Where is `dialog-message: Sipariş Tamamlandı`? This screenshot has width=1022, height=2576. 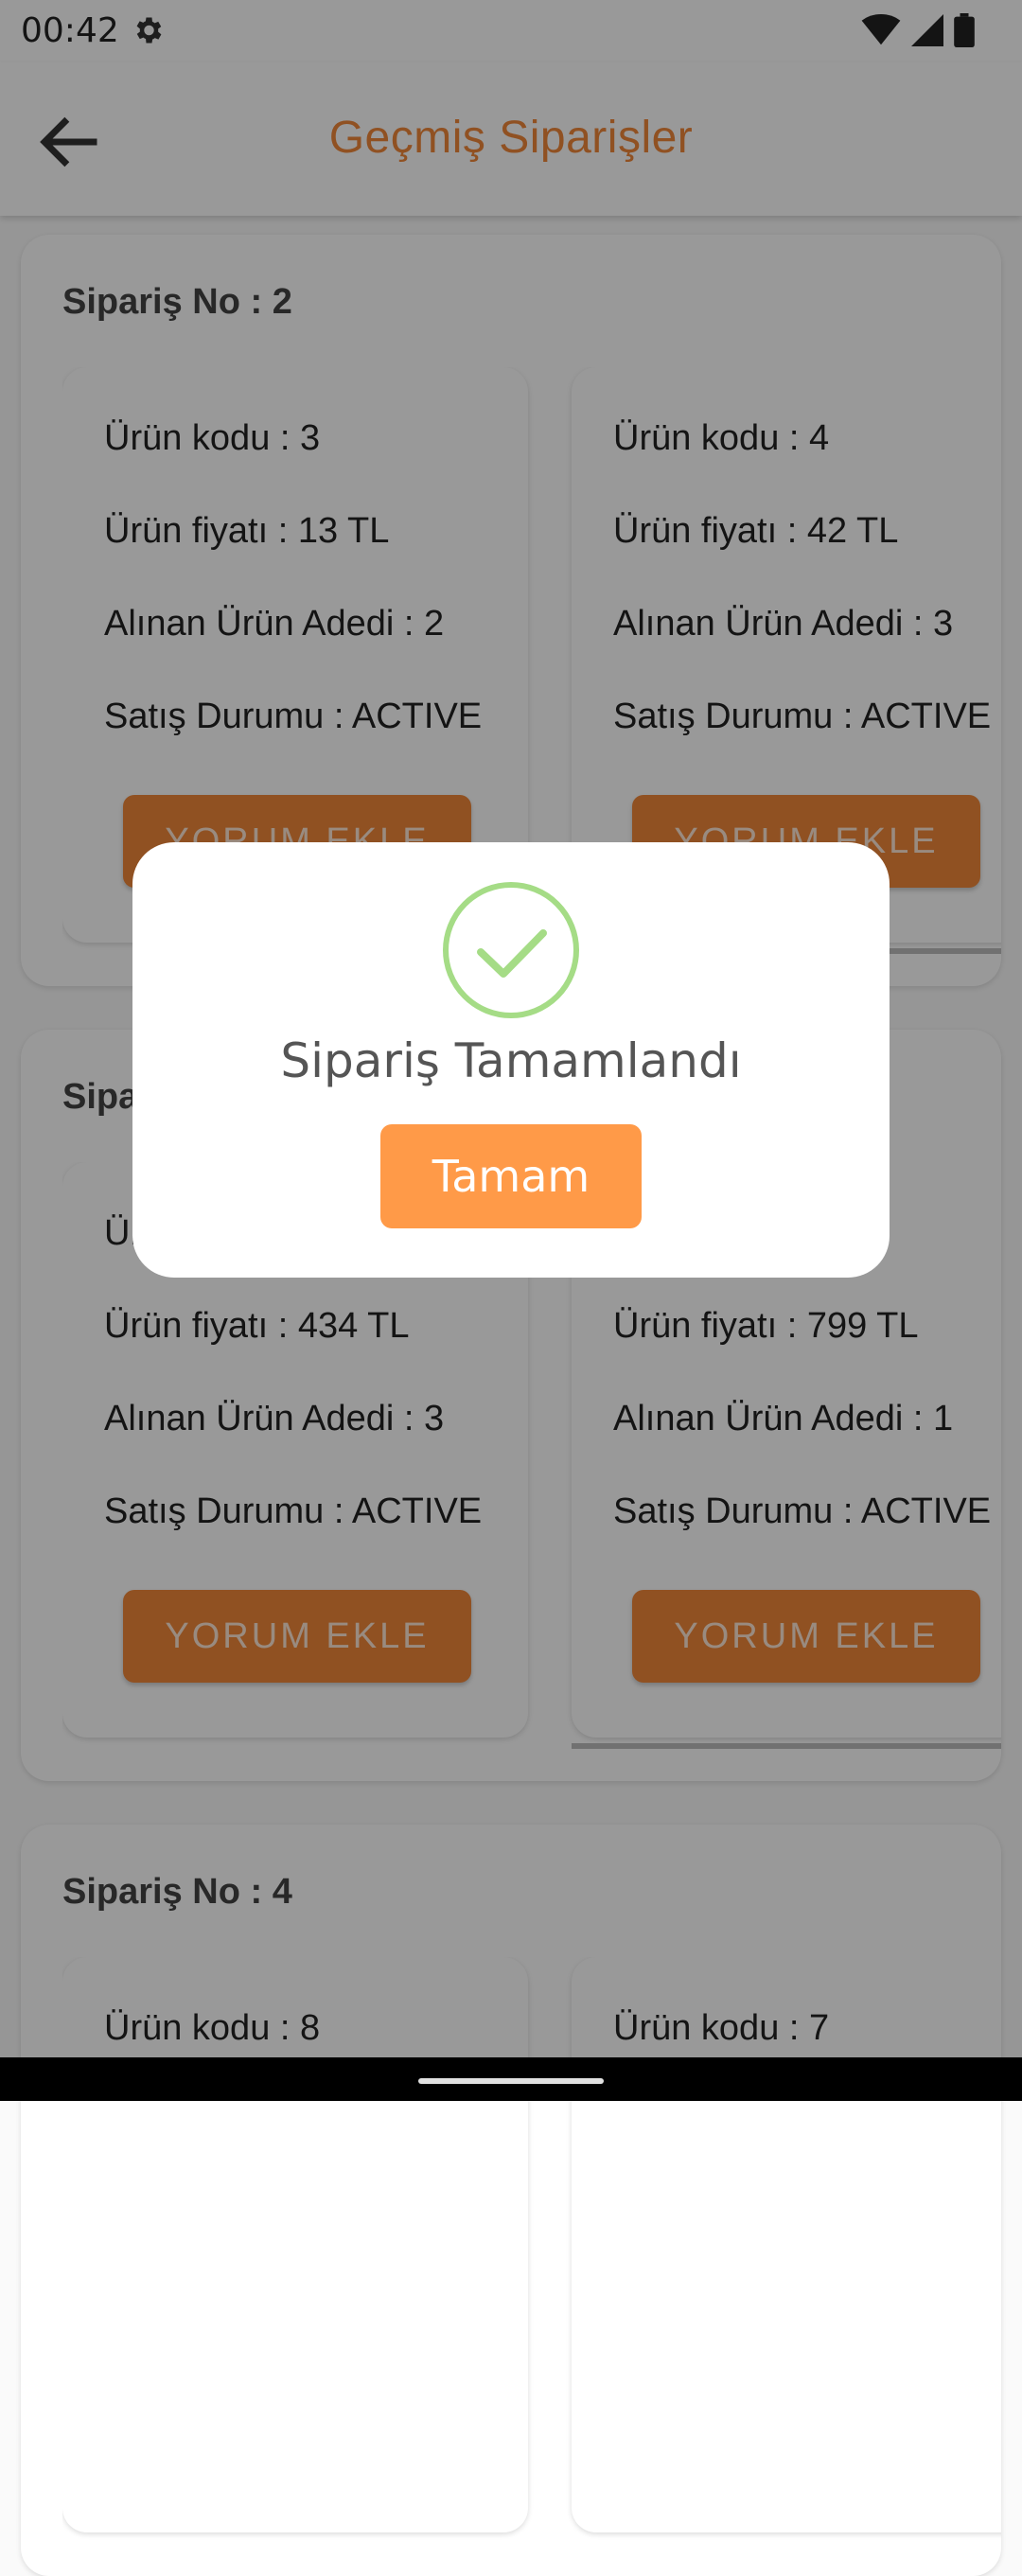
dialog-message: Sipariş Tamamlandı is located at coordinates (511, 1060).